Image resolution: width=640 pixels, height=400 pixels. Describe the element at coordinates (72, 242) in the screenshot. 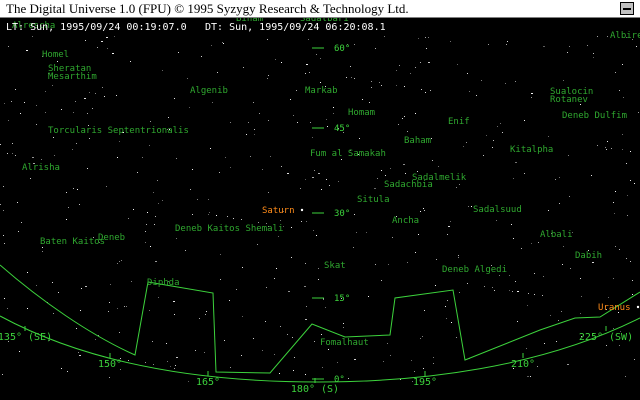

I see `star-label: Baten Kaitos` at that location.